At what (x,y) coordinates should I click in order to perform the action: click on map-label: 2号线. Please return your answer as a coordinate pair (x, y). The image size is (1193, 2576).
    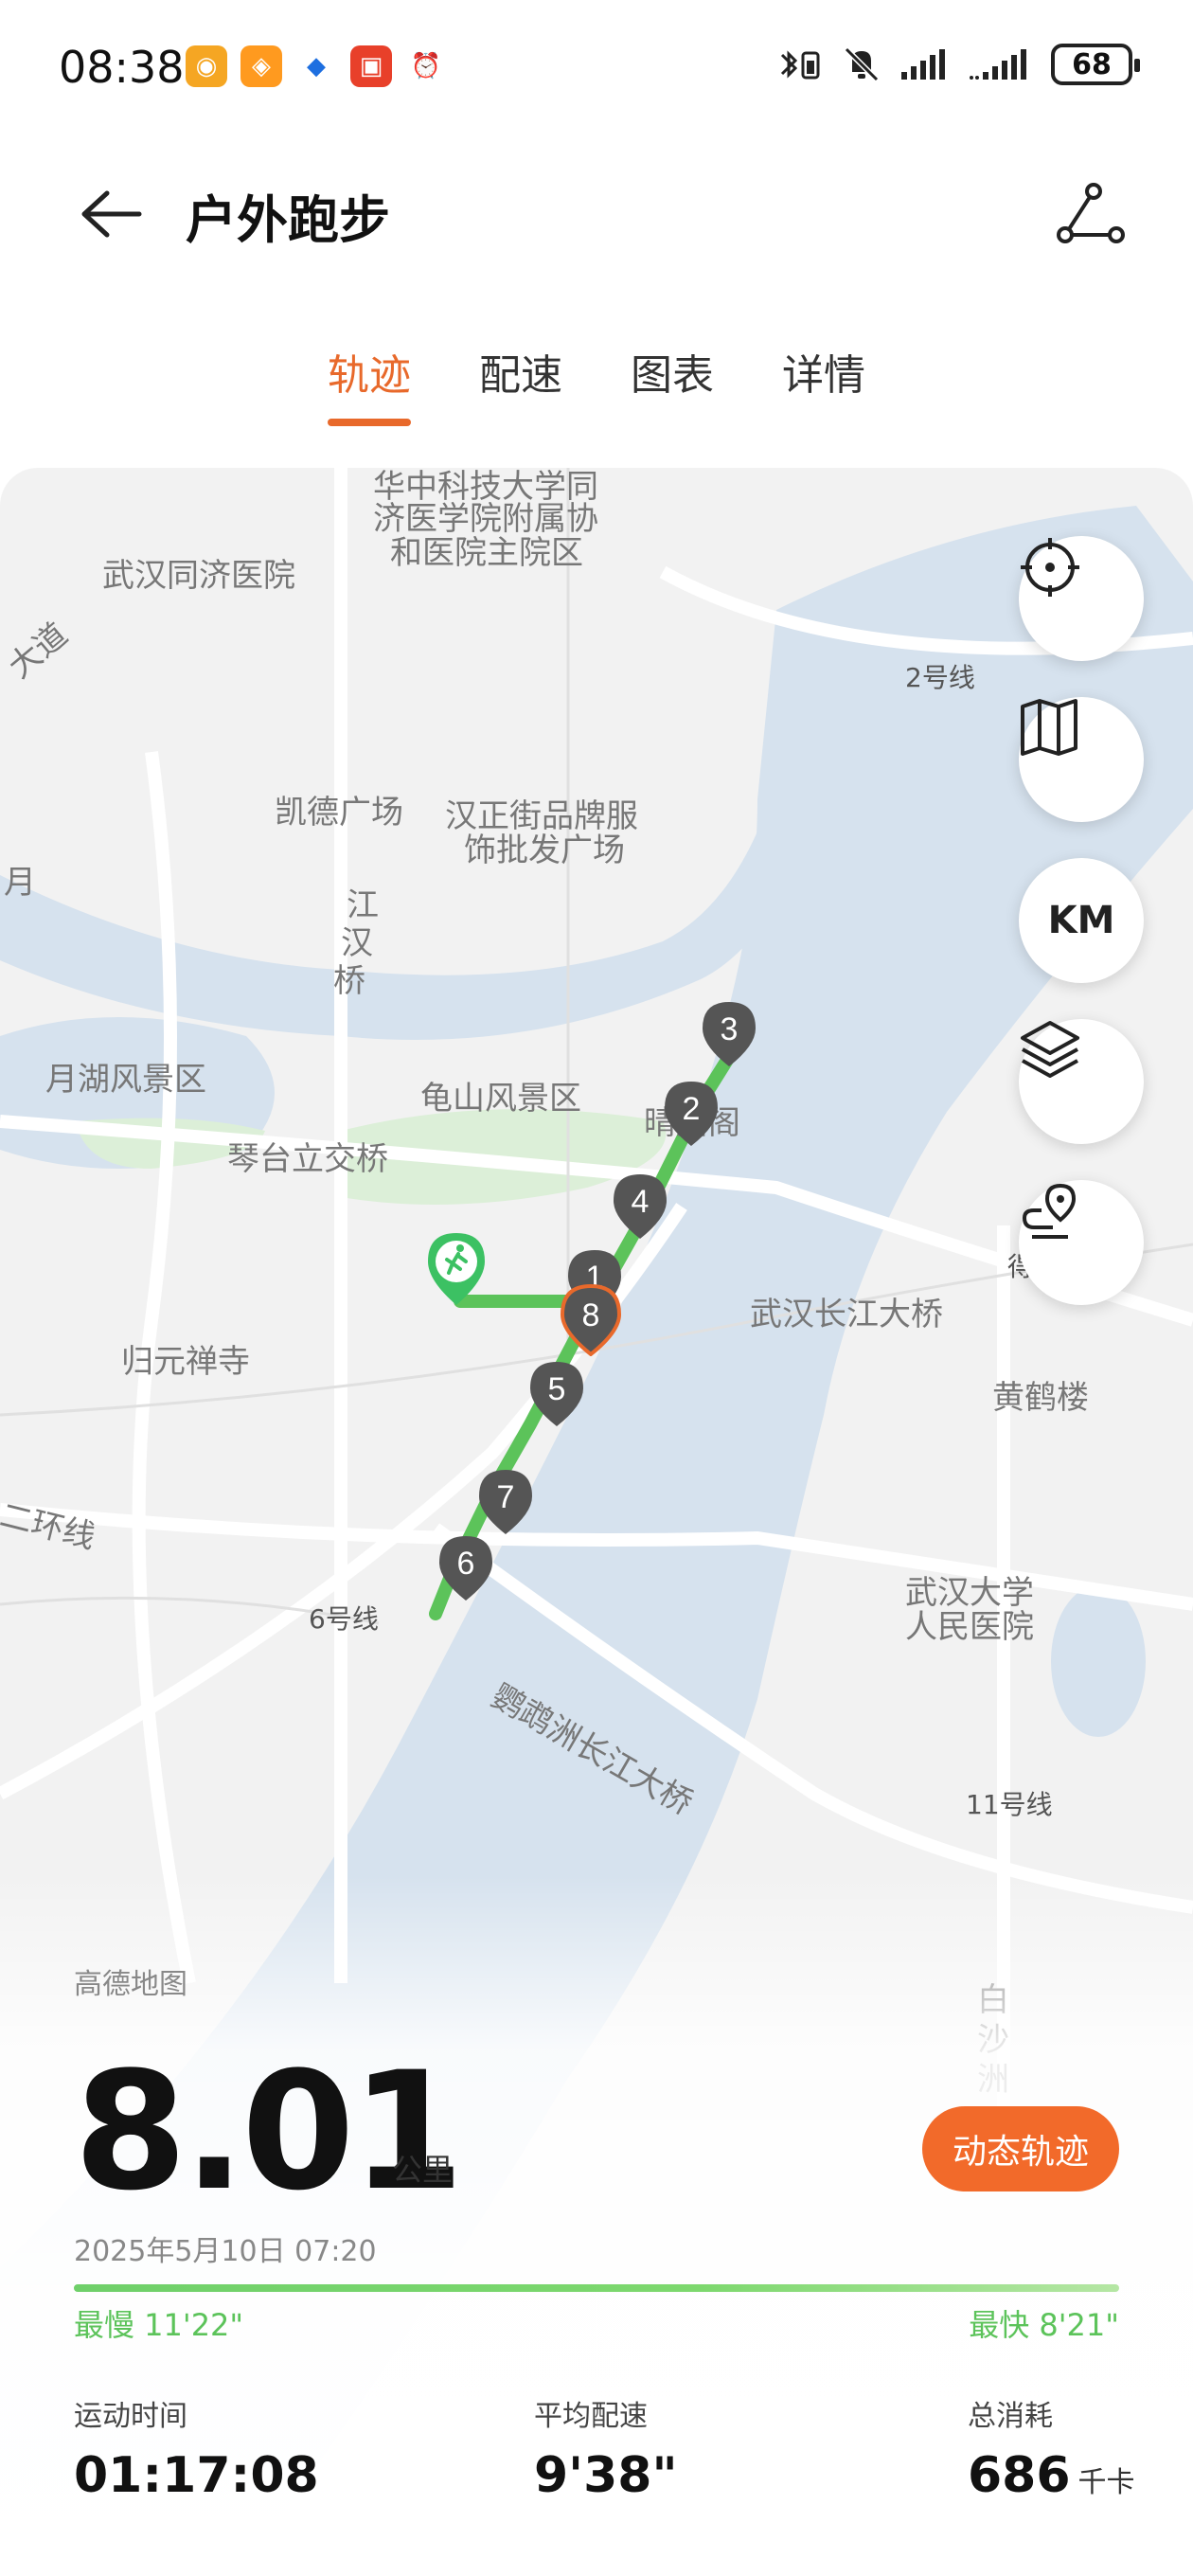
    Looking at the image, I should click on (940, 677).